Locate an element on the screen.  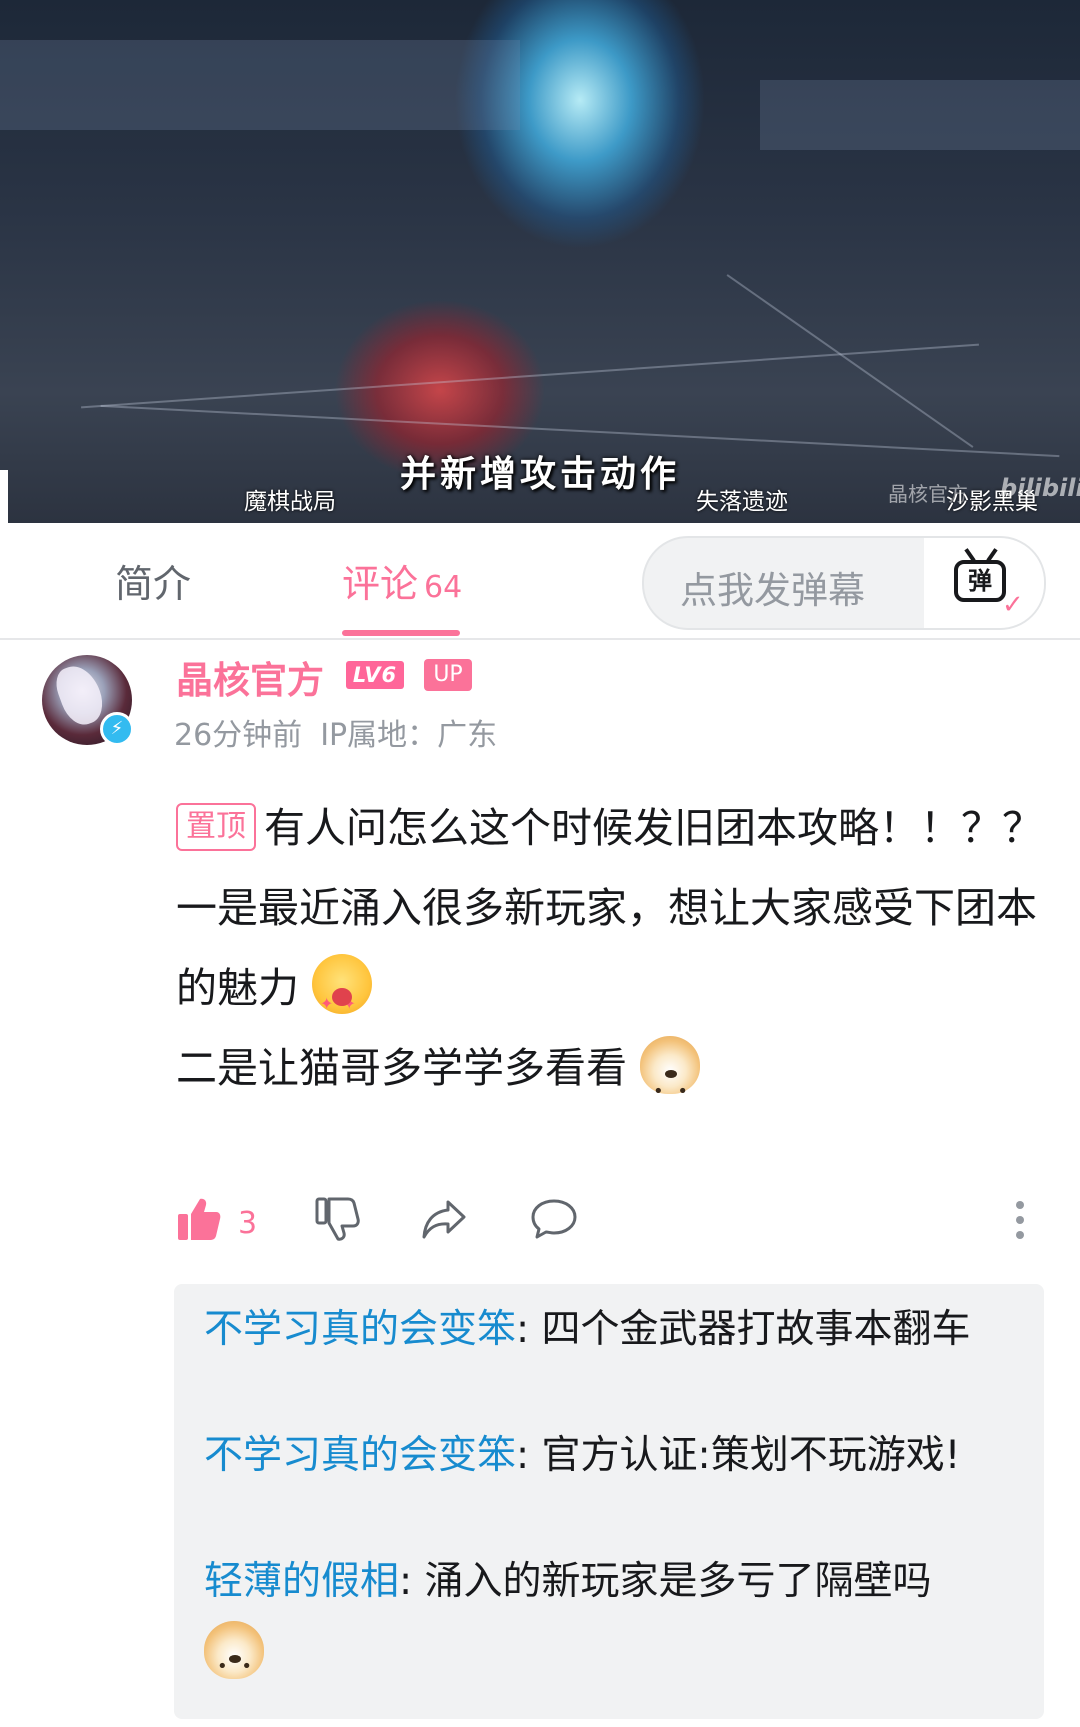
bilibili-logo: bilibili is located at coordinates (1040, 488).